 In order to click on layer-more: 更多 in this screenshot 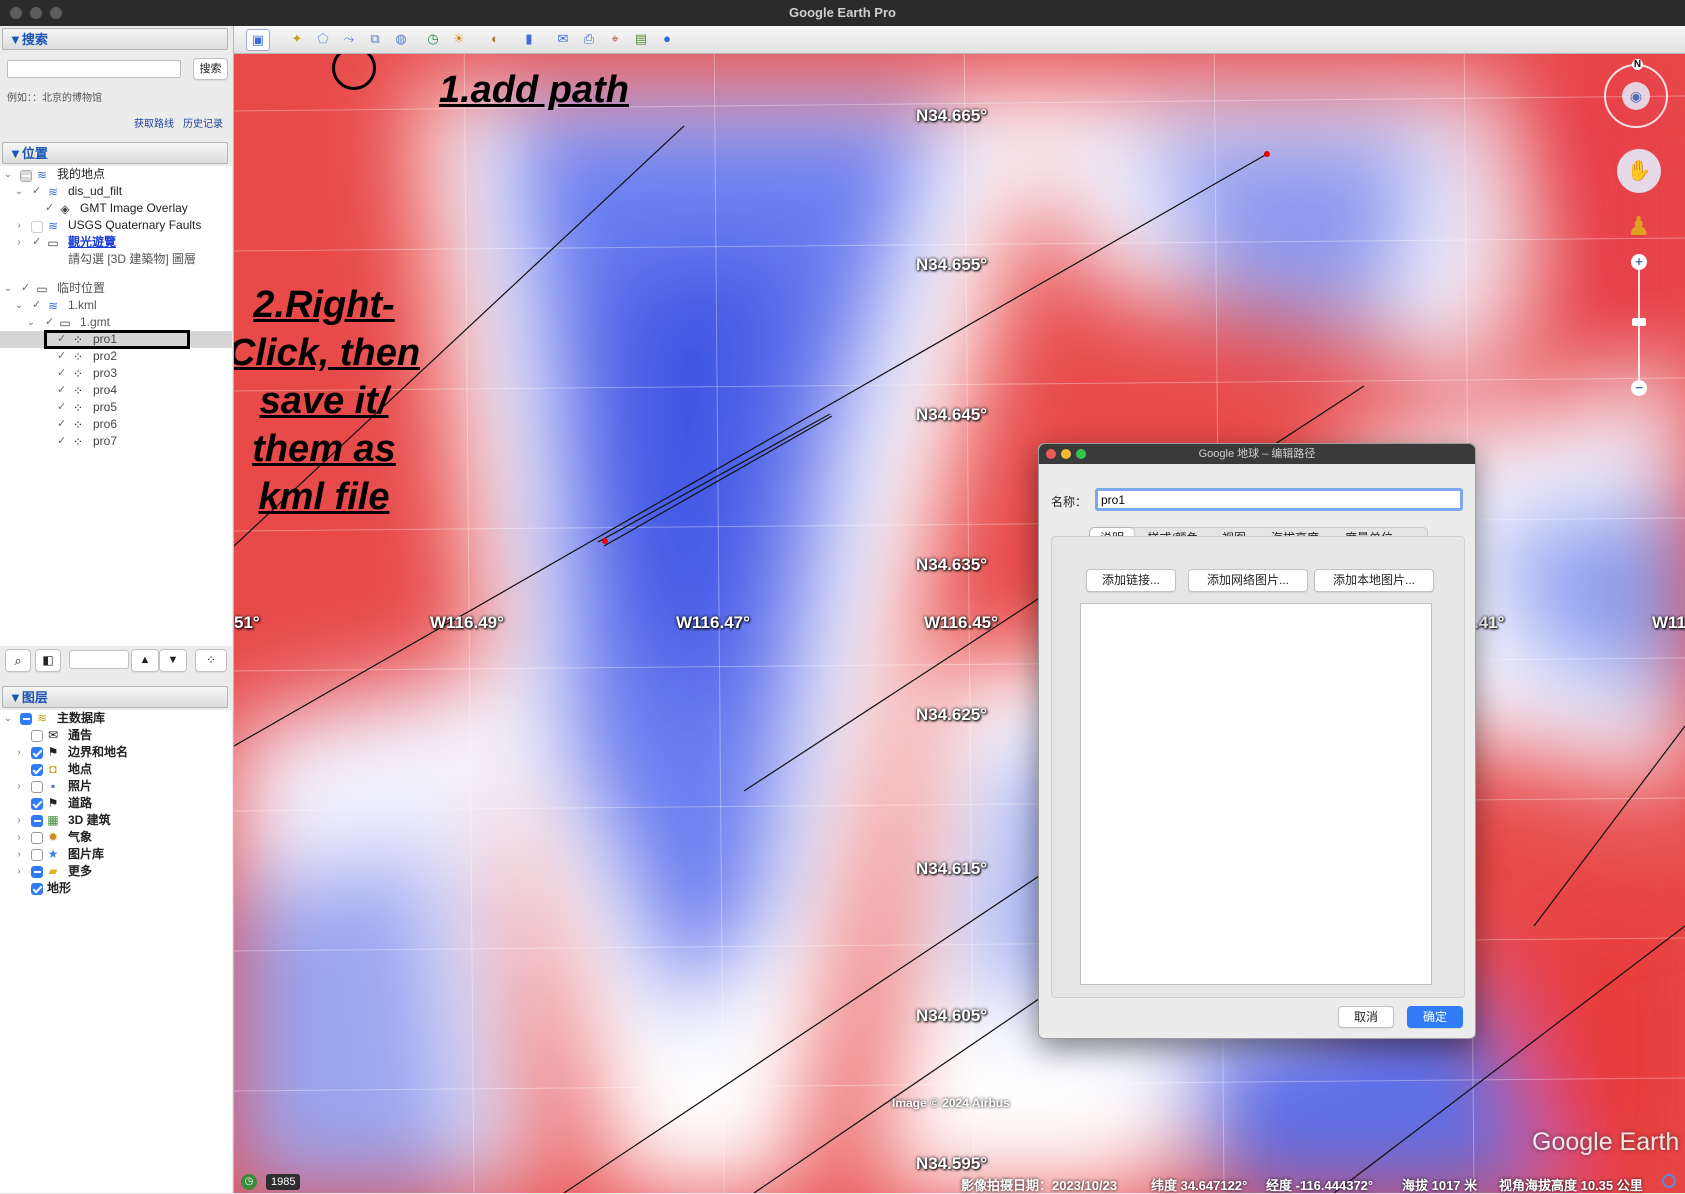, I will do `click(80, 871)`.